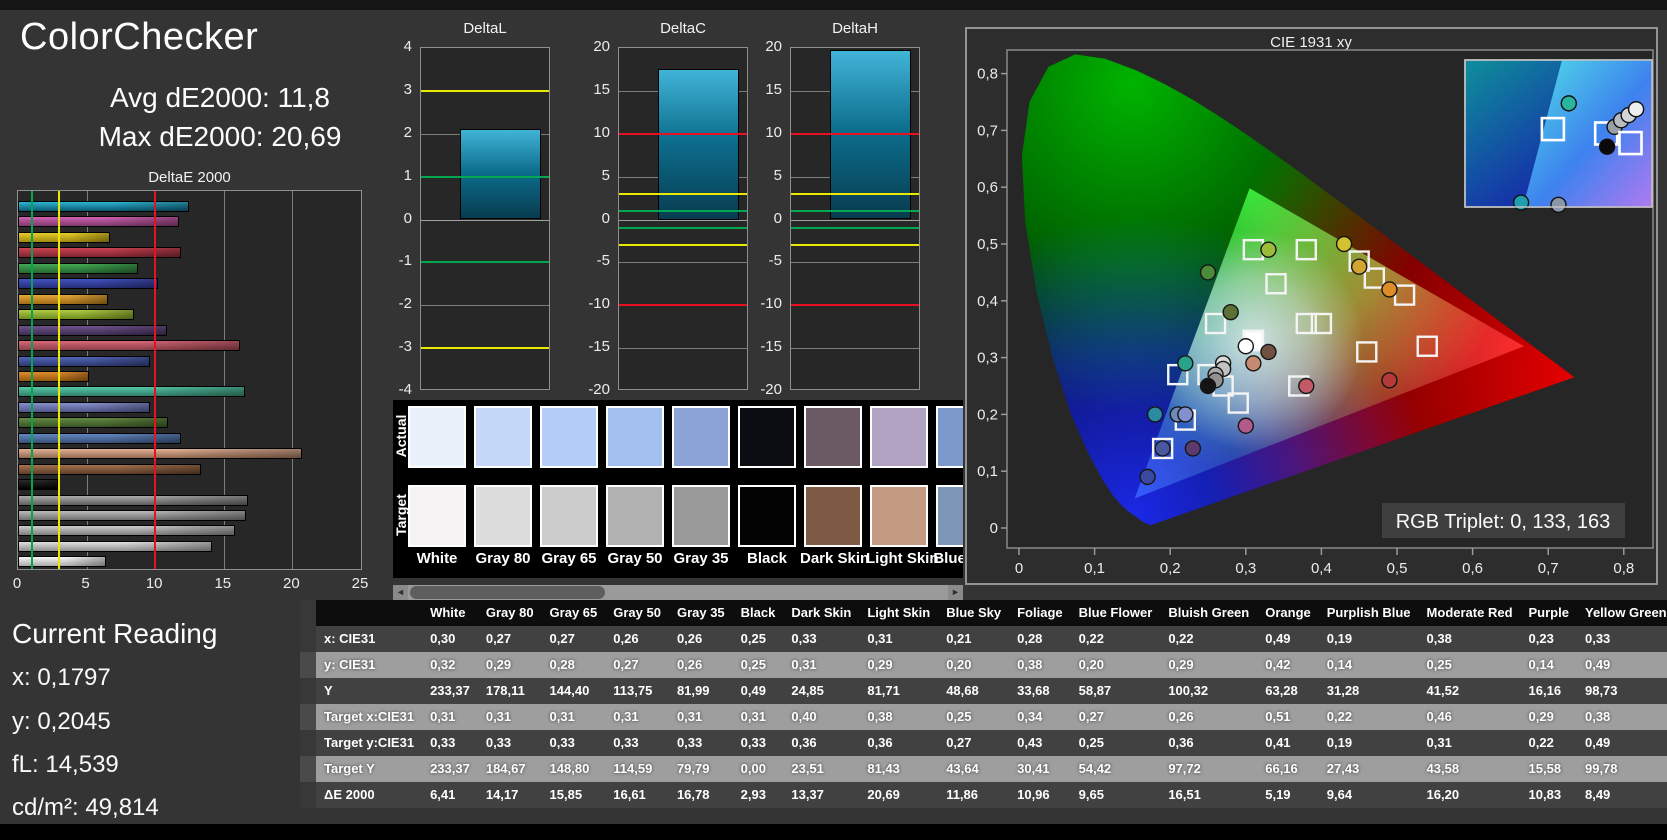  Describe the element at coordinates (833, 832) in the screenshot. I see `bottom-border` at that location.